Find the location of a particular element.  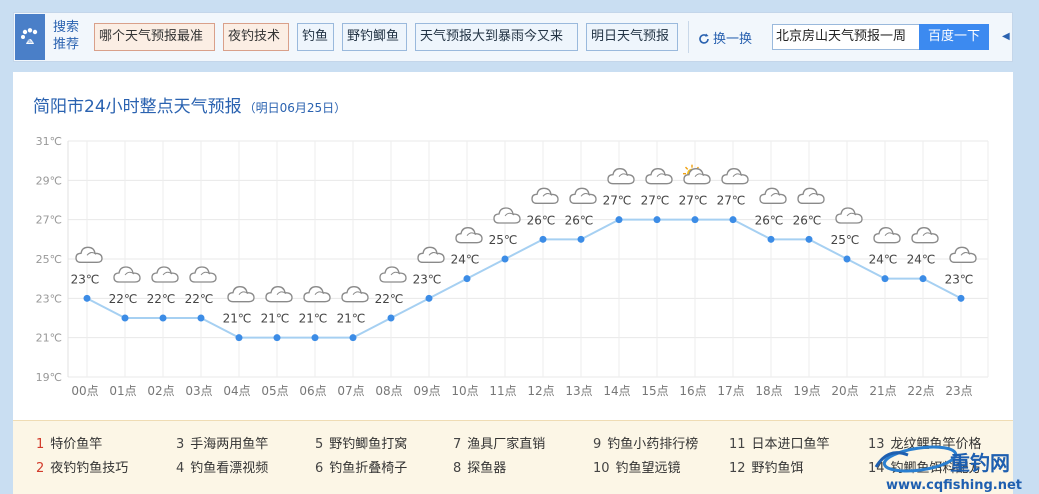

recommend-tag: 天气预报大到暴雨今又来 is located at coordinates (496, 37).